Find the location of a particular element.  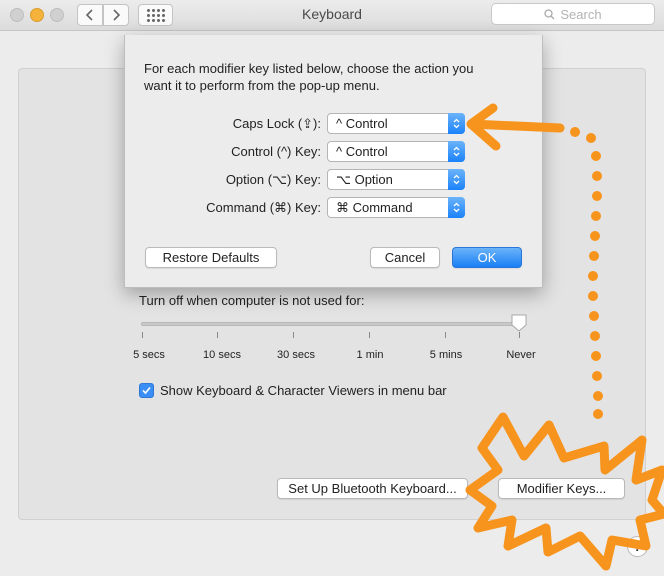

show-viewers-checkbox is located at coordinates (146, 390).